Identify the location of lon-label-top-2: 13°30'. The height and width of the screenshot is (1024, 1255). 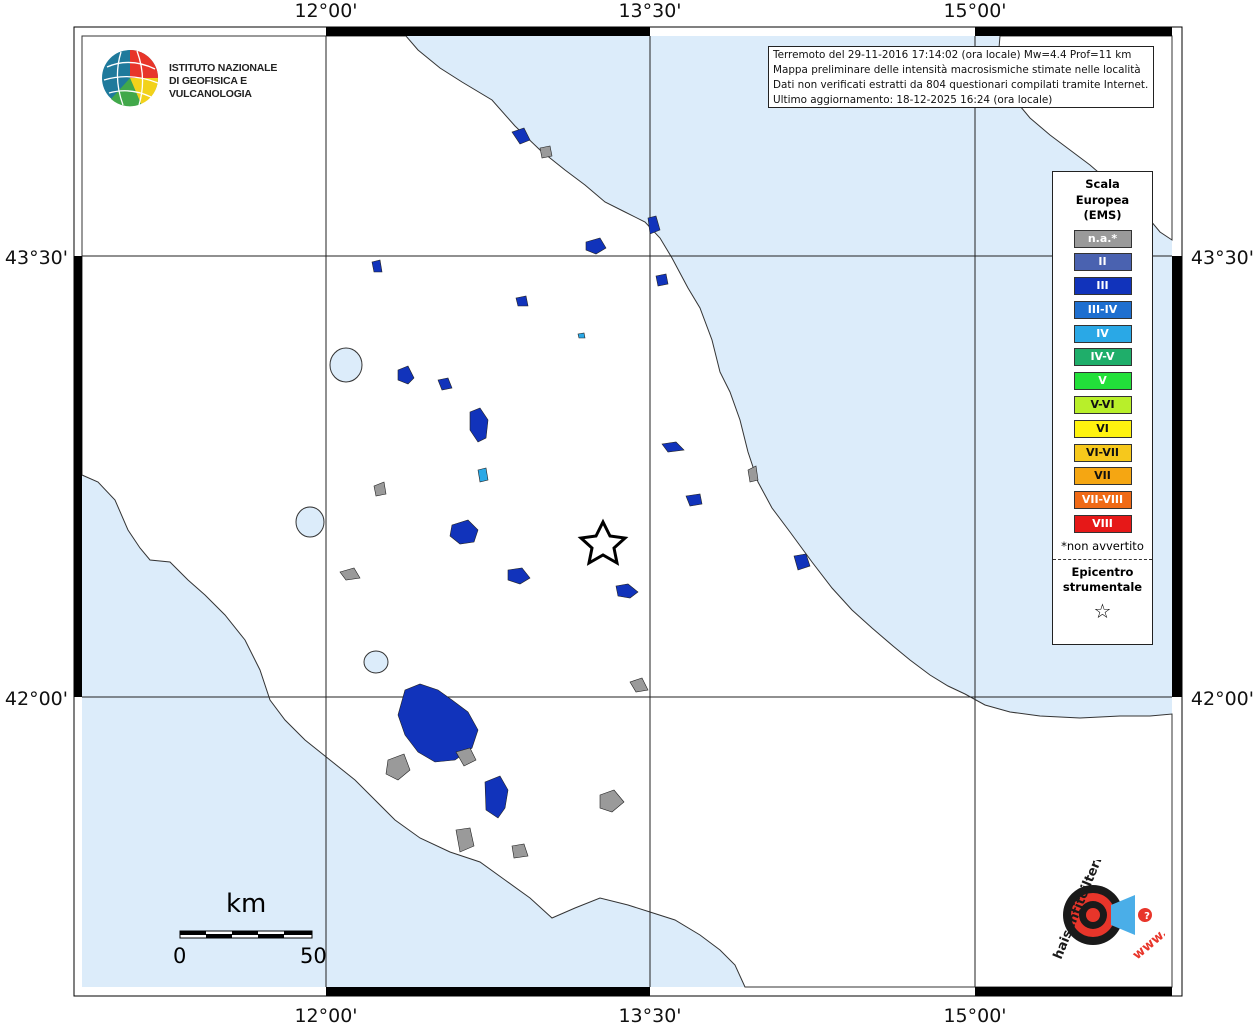
(649, 11).